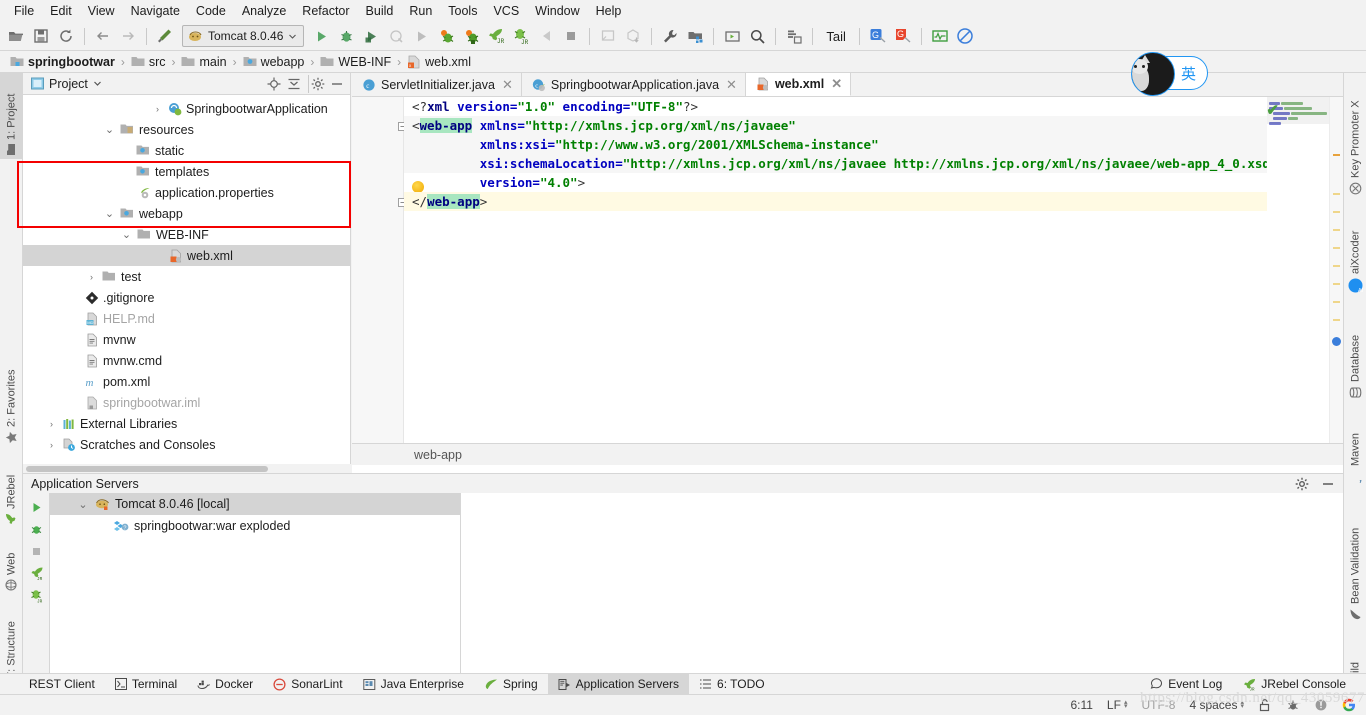 This screenshot has width=1366, height=715. Describe the element at coordinates (264, 11) in the screenshot. I see `menu-analyze: Analyze` at that location.